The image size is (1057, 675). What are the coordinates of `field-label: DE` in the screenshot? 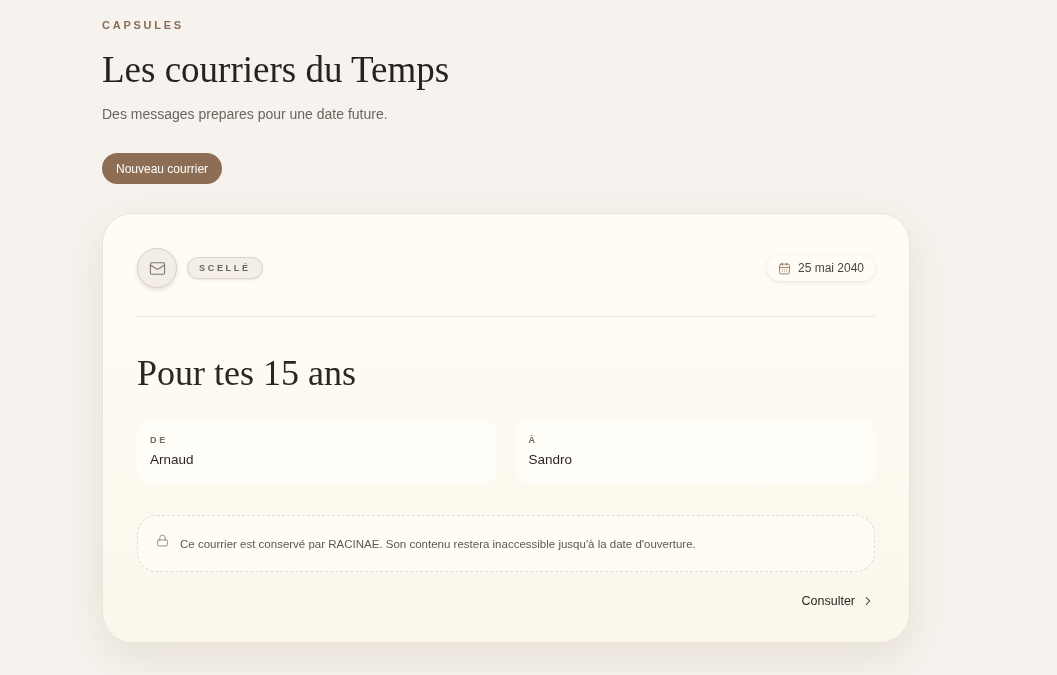 It's located at (159, 440).